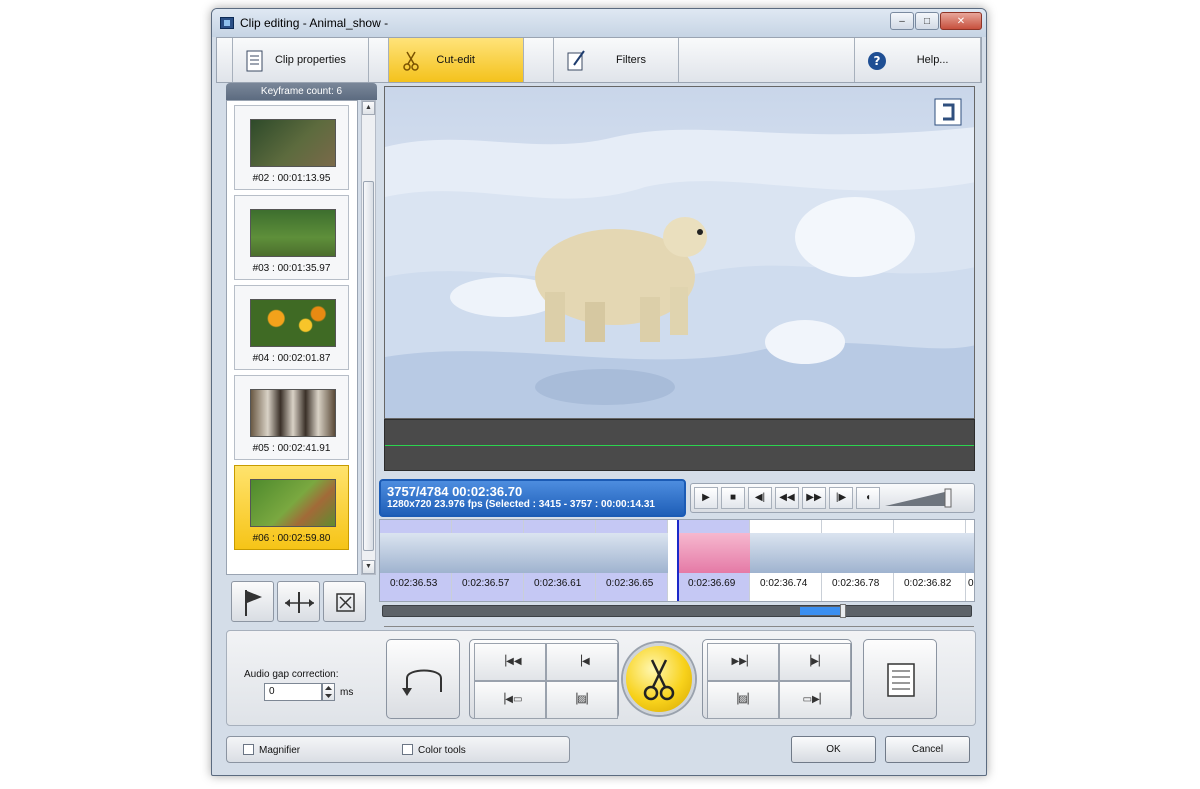 This screenshot has height=789, width=1200. What do you see at coordinates (928, 583) in the screenshot?
I see `frame-timecode: 0:02:36.82` at bounding box center [928, 583].